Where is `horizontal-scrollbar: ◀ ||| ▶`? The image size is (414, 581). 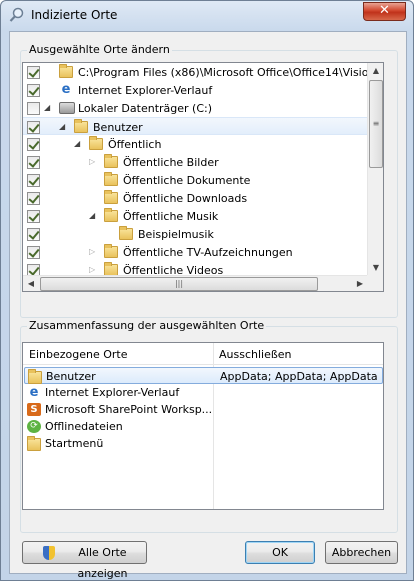
horizontal-scrollbar: ◀ ||| ▶ is located at coordinates (195, 283).